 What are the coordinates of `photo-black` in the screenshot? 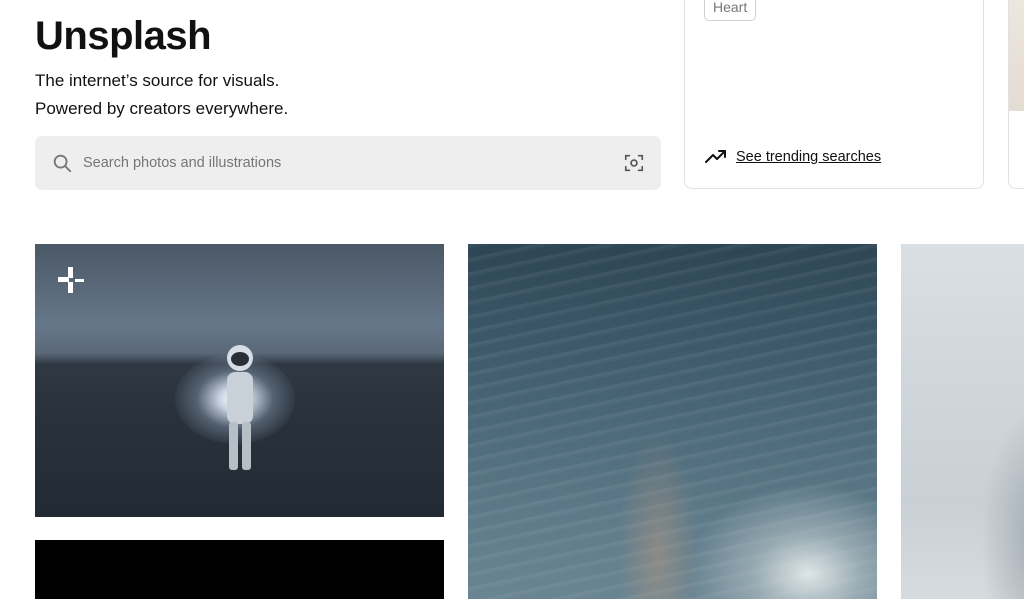 It's located at (239, 569).